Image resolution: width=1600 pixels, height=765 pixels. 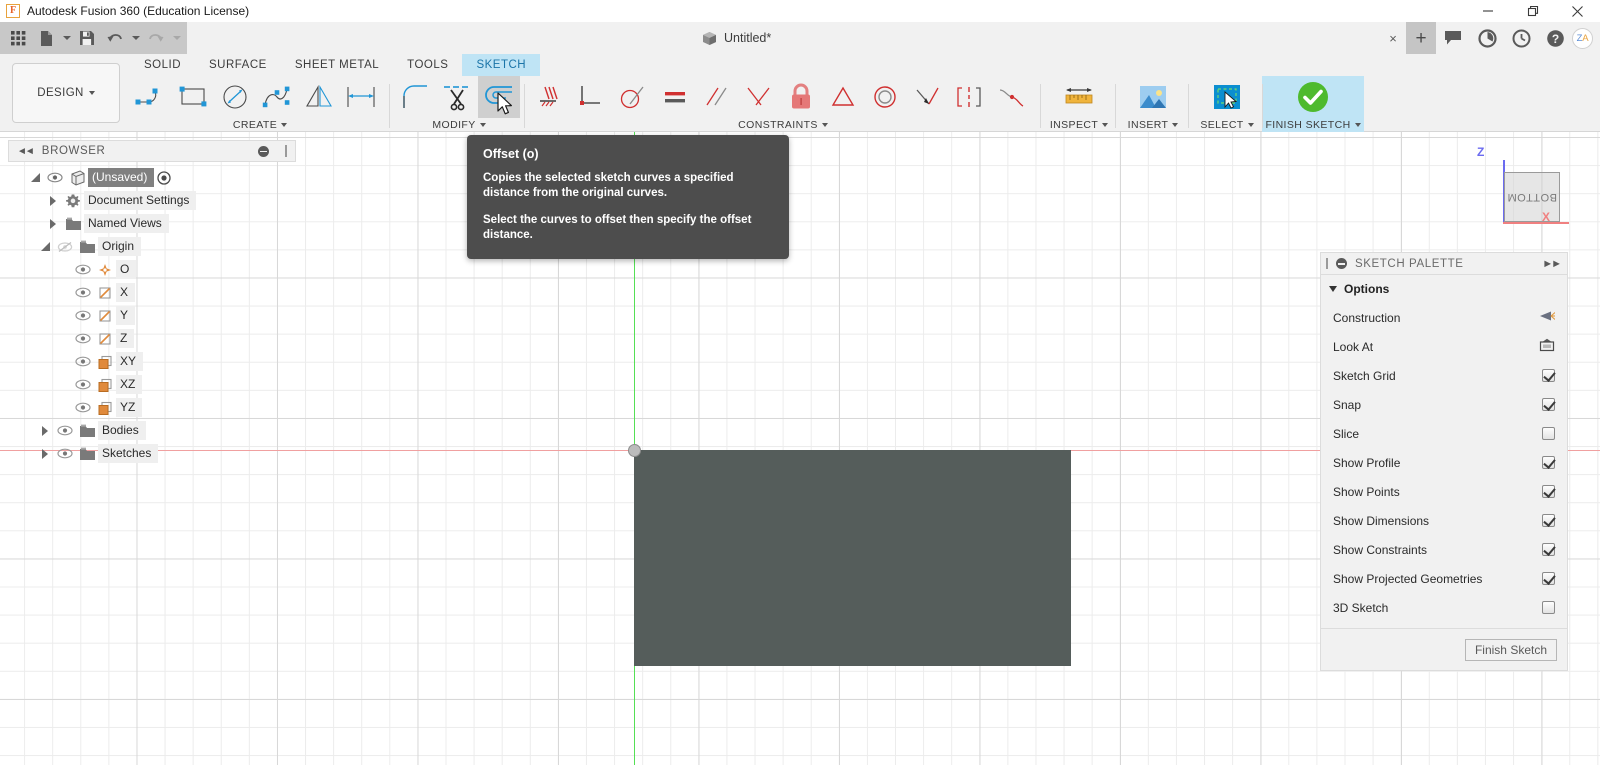 I want to click on slice-checkbox, so click(x=1548, y=433).